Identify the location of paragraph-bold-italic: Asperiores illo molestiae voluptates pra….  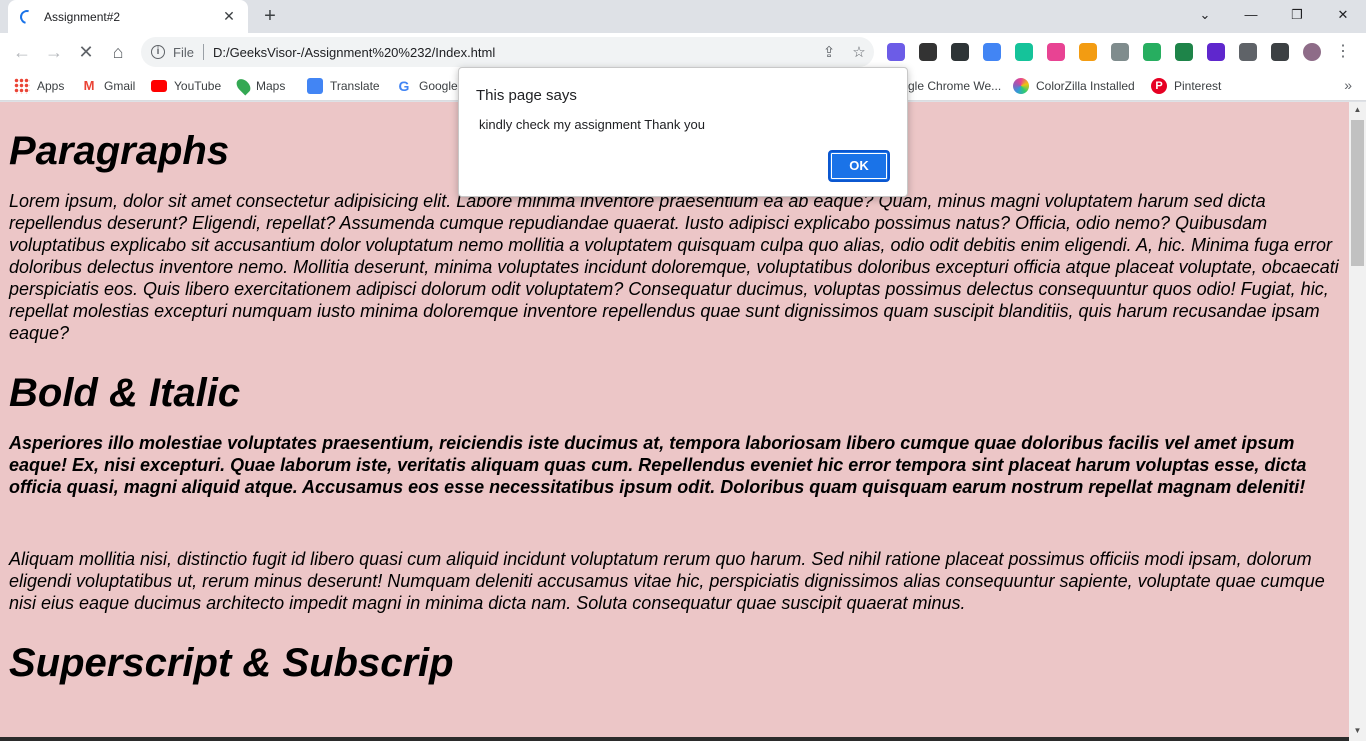
(658, 465).